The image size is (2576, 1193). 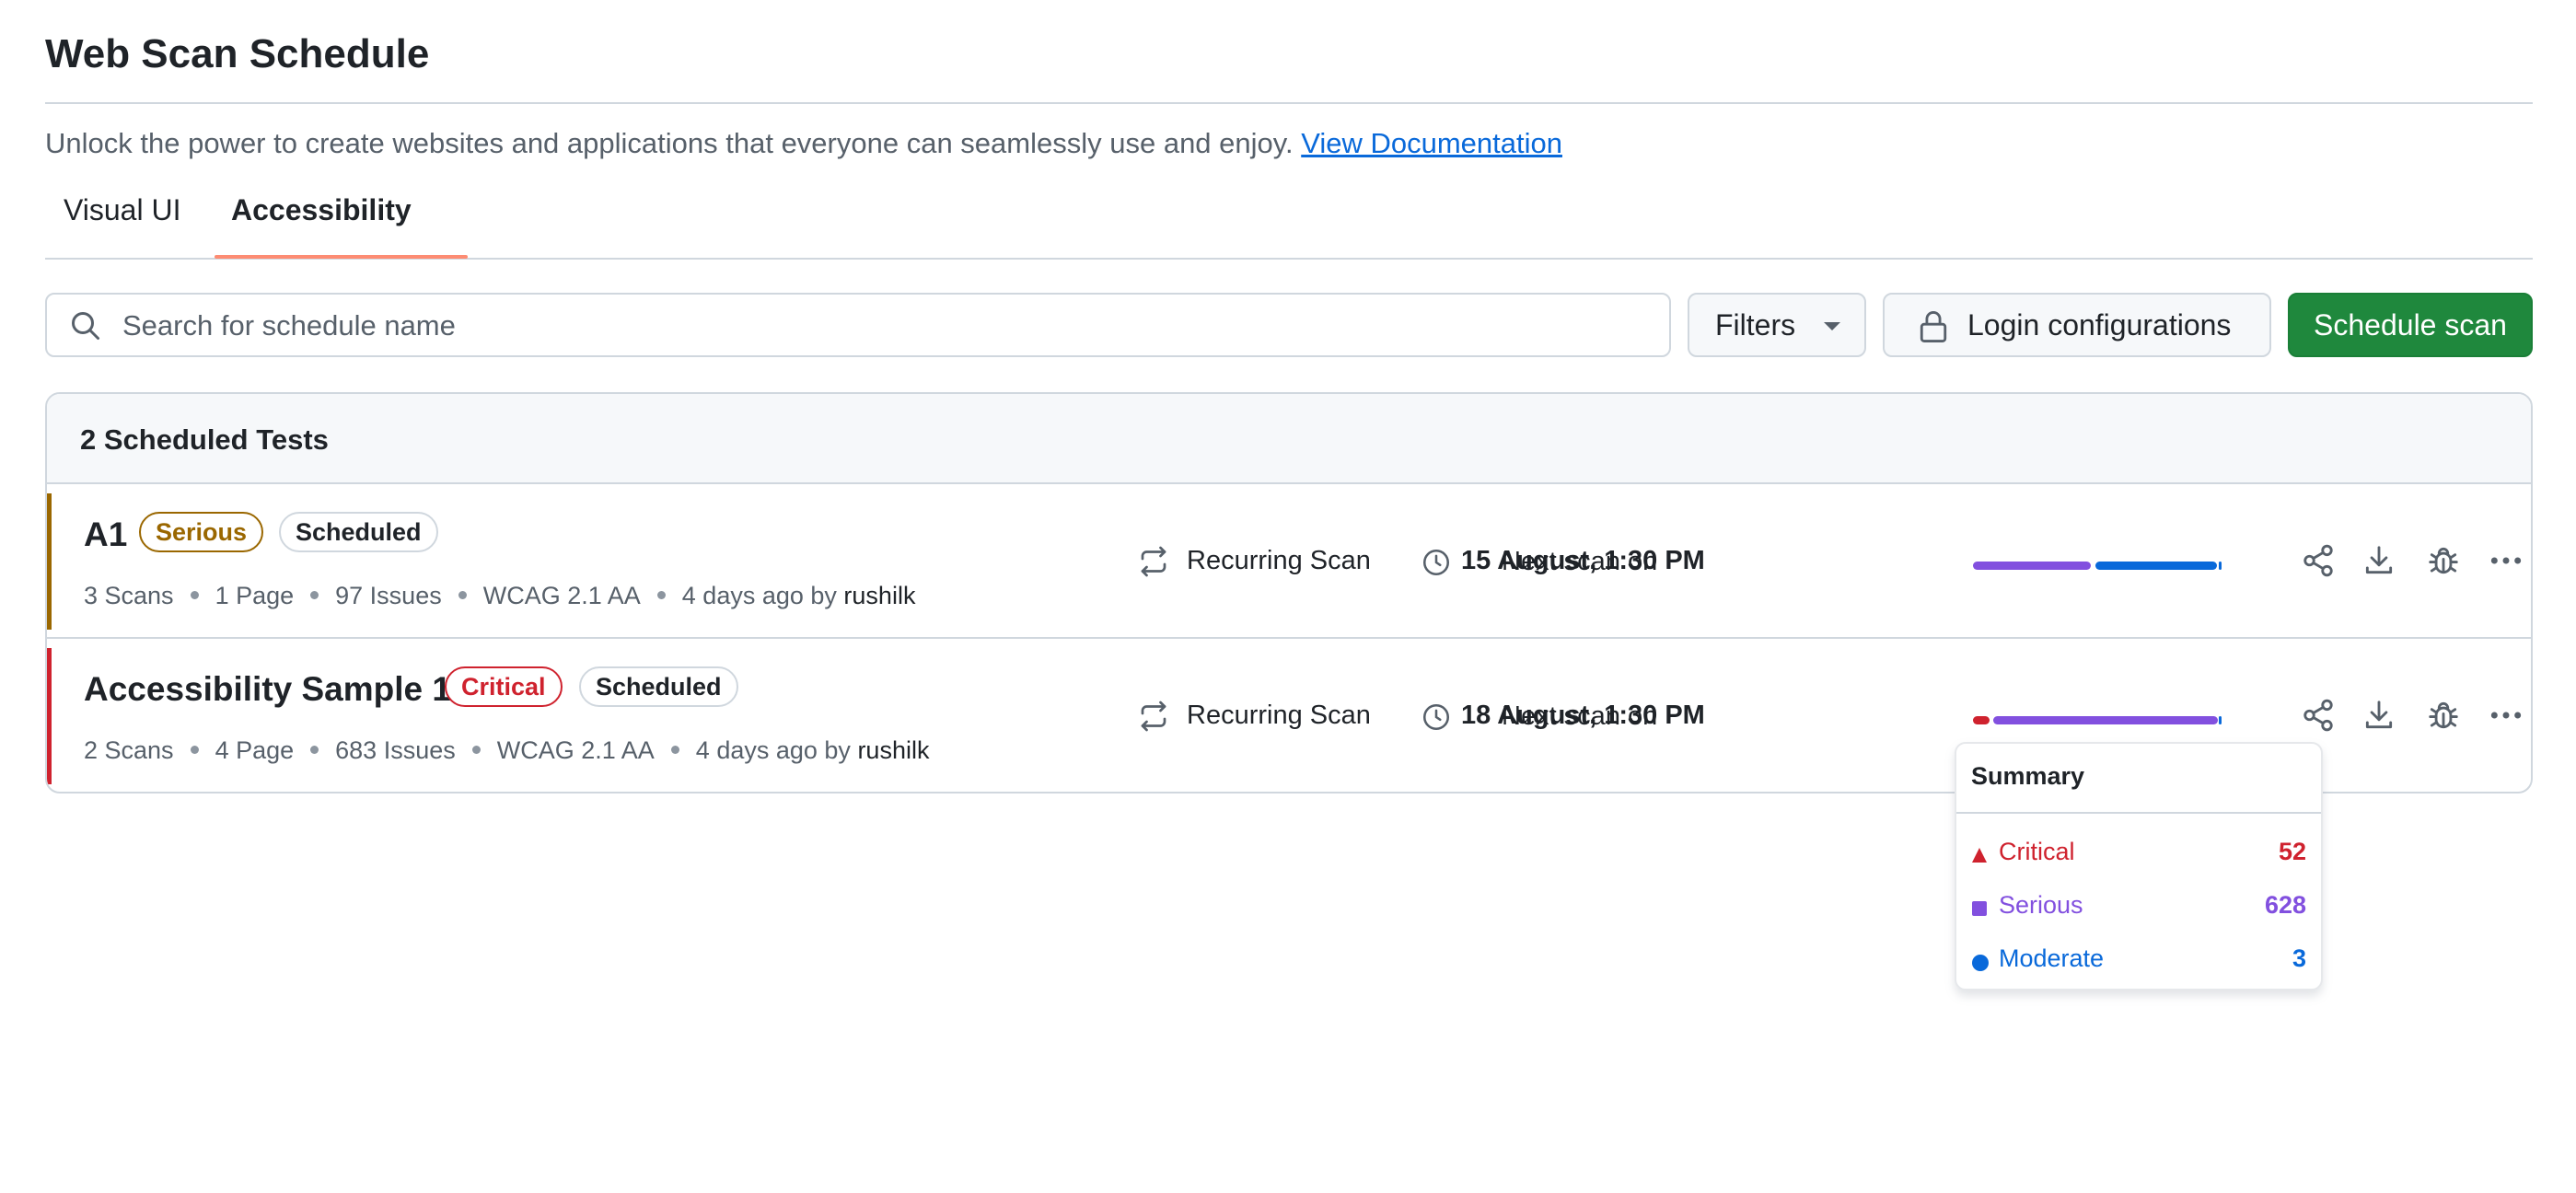 I want to click on scheduled-tests-count: 2 Scheduled Tests, so click(x=204, y=439).